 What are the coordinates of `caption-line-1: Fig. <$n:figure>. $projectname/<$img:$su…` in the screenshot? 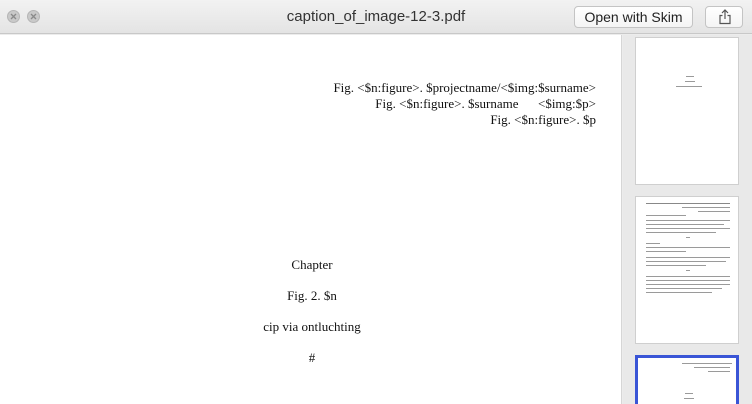 It's located at (464, 87).